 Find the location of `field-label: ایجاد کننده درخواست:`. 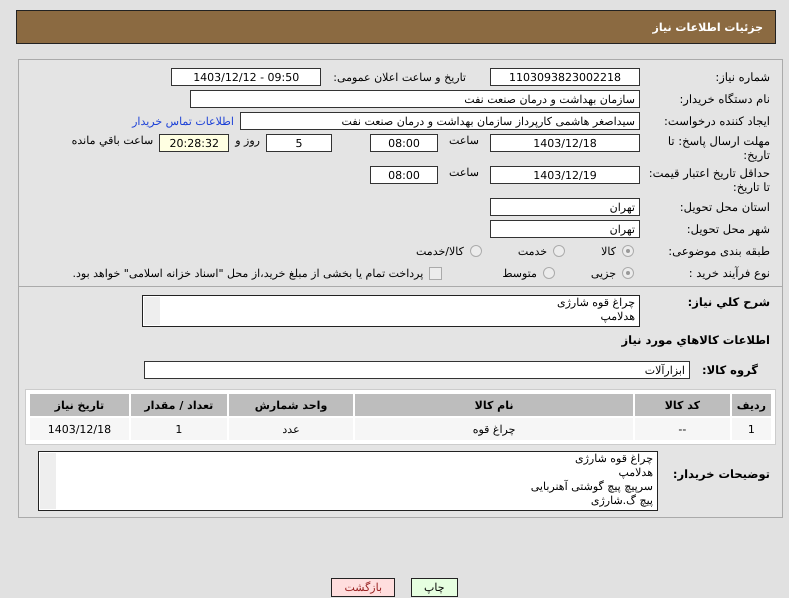

field-label: ایجاد کننده درخواست: is located at coordinates (716, 121).